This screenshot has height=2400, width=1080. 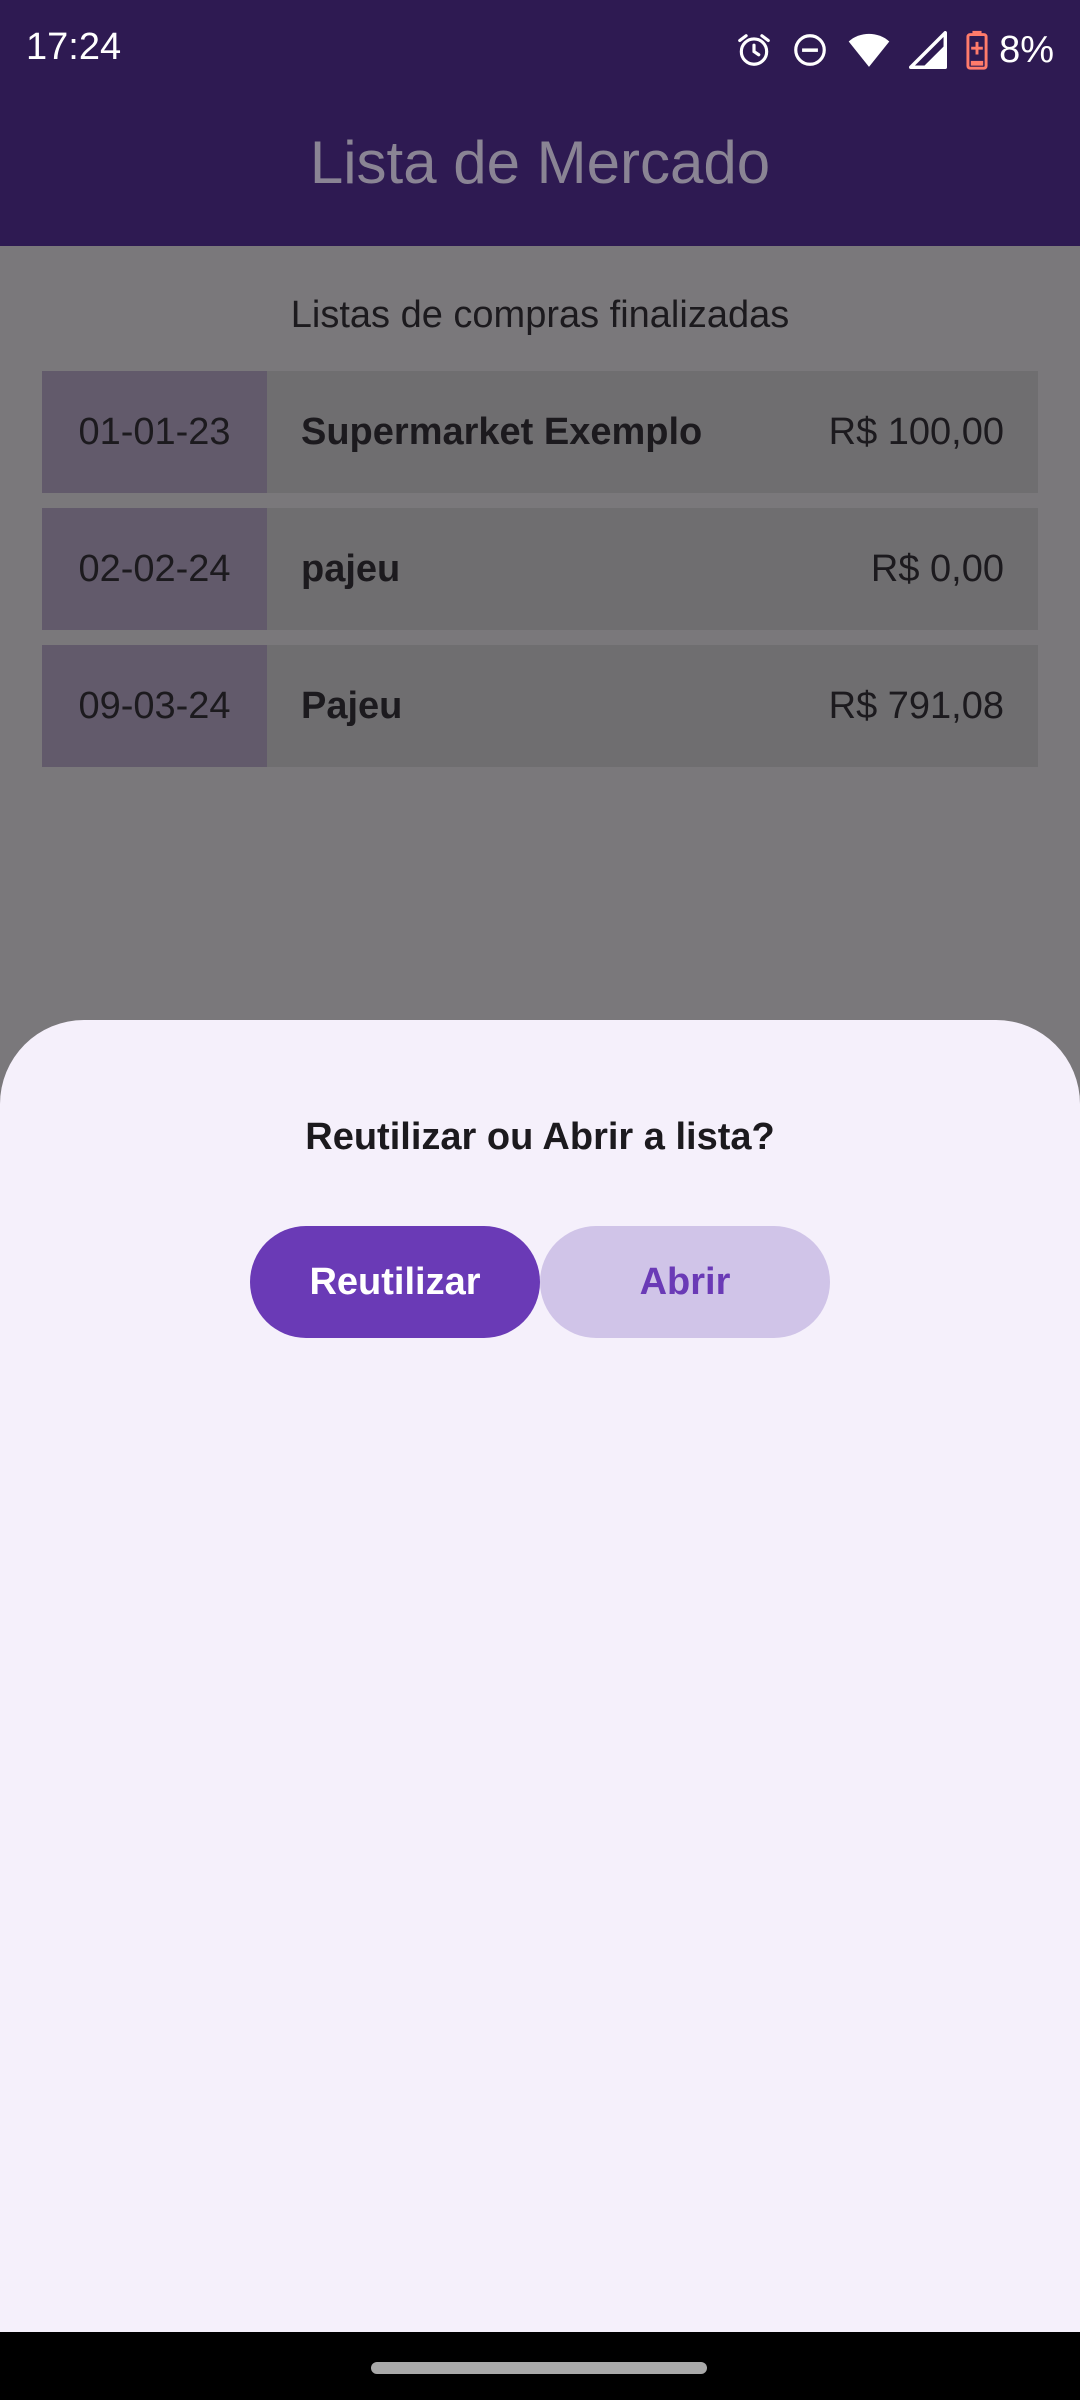 I want to click on app-bar: Lista de Mercado, so click(x=540, y=173).